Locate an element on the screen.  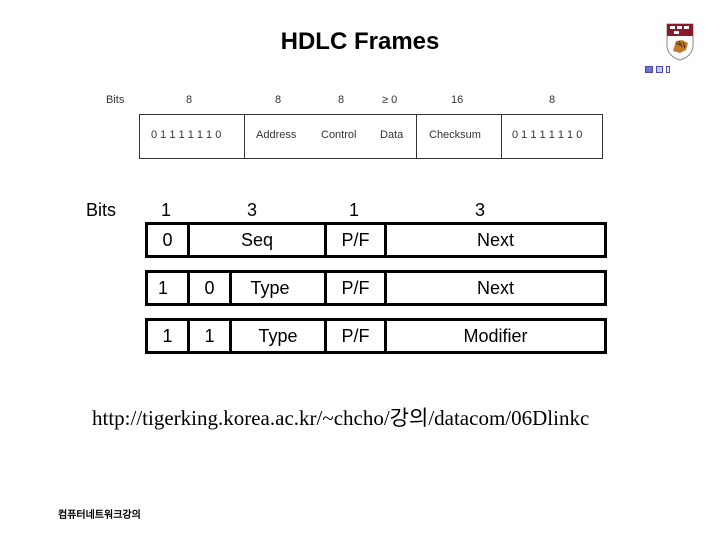
control-row-supervisory: 1 0 Type P/F Next is located at coordinates (376, 288).